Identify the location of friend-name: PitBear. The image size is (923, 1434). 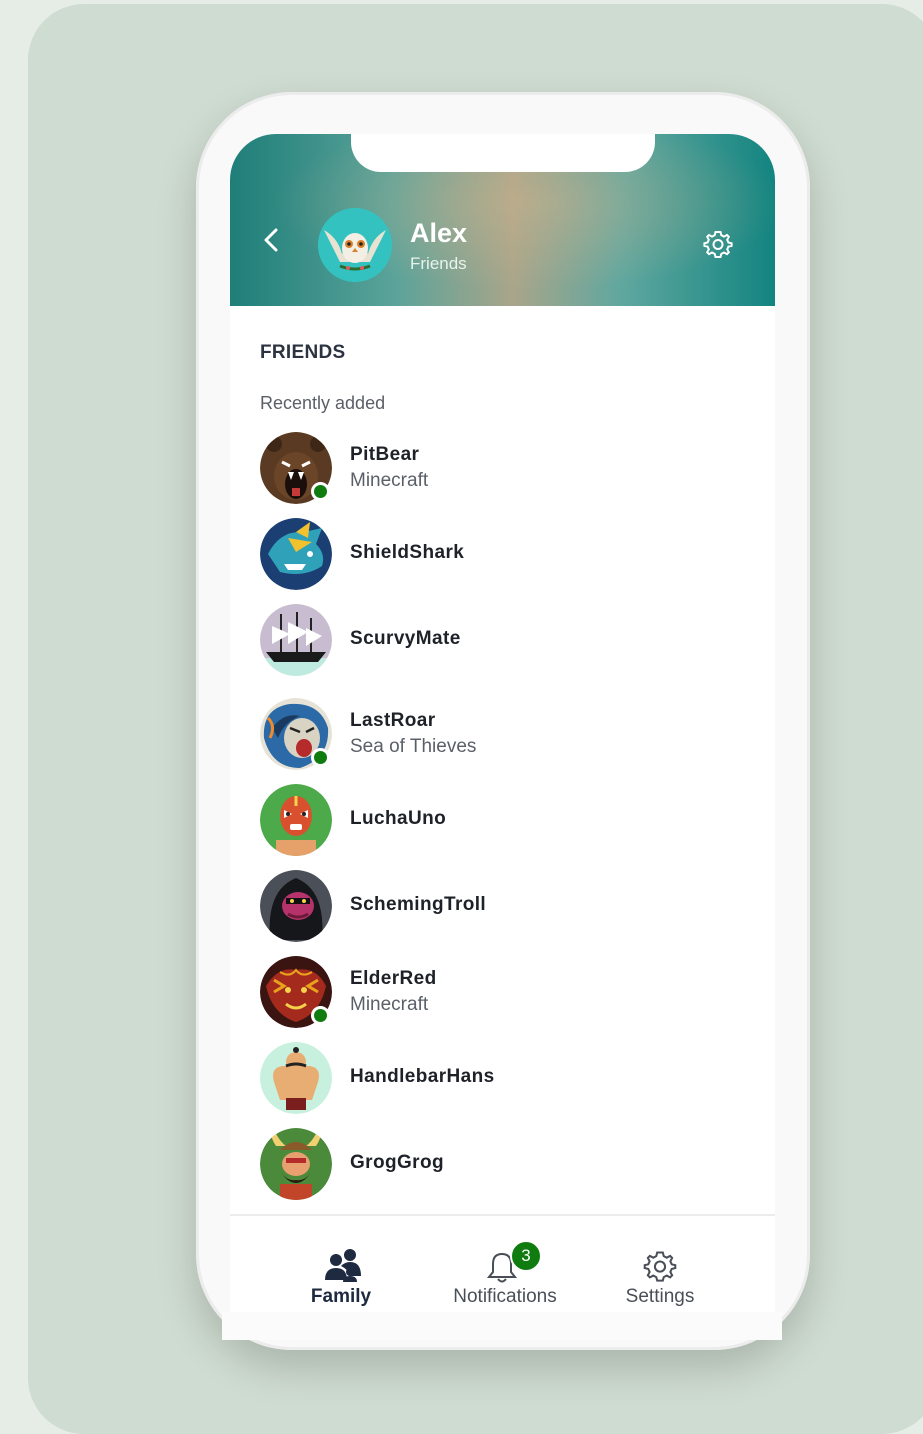
(385, 454).